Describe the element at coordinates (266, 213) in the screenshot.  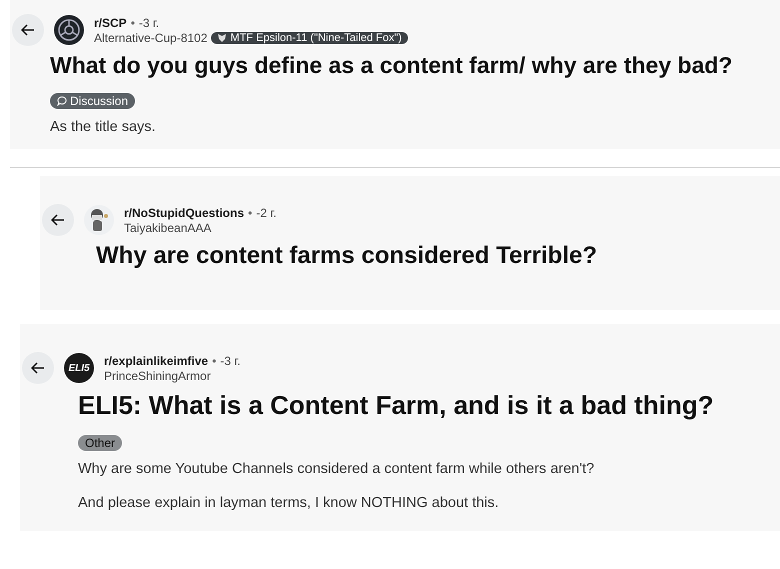
I see `post-time: -2 г.` at that location.